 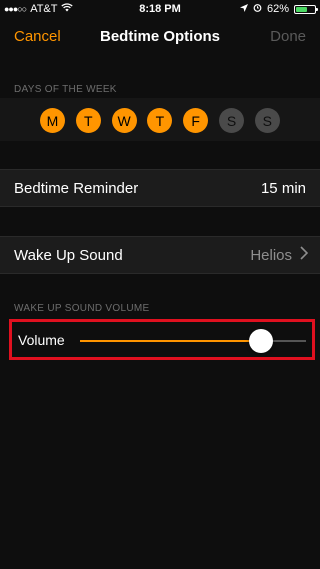 I want to click on battery-icon, so click(x=306, y=9).